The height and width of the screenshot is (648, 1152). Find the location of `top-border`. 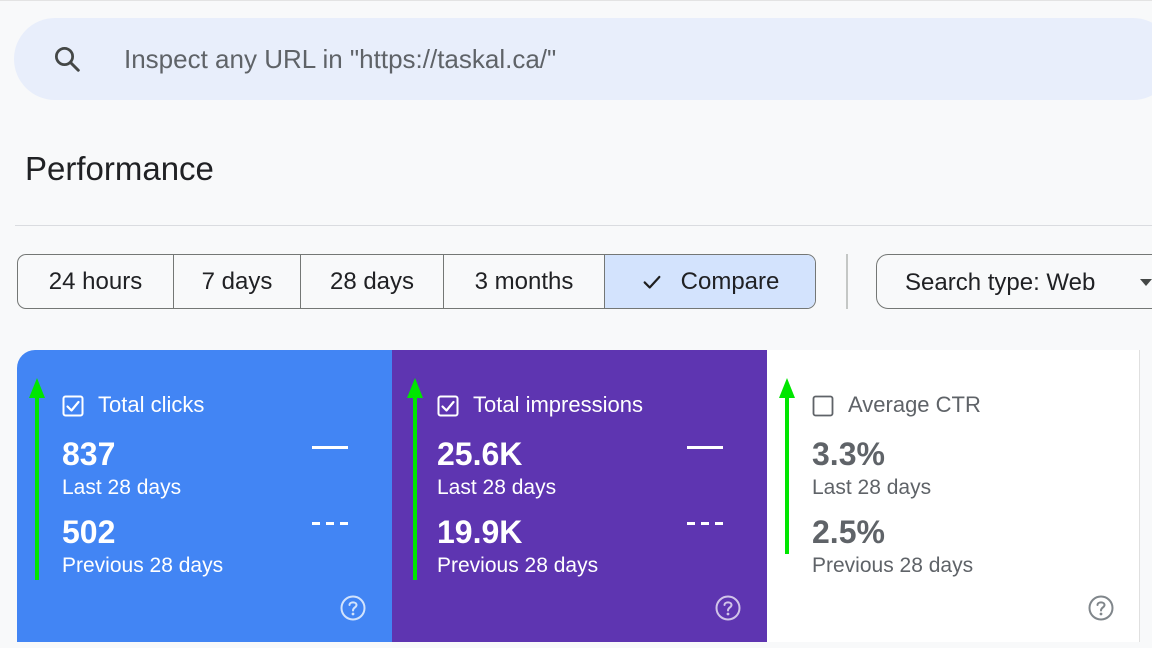

top-border is located at coordinates (576, 0).